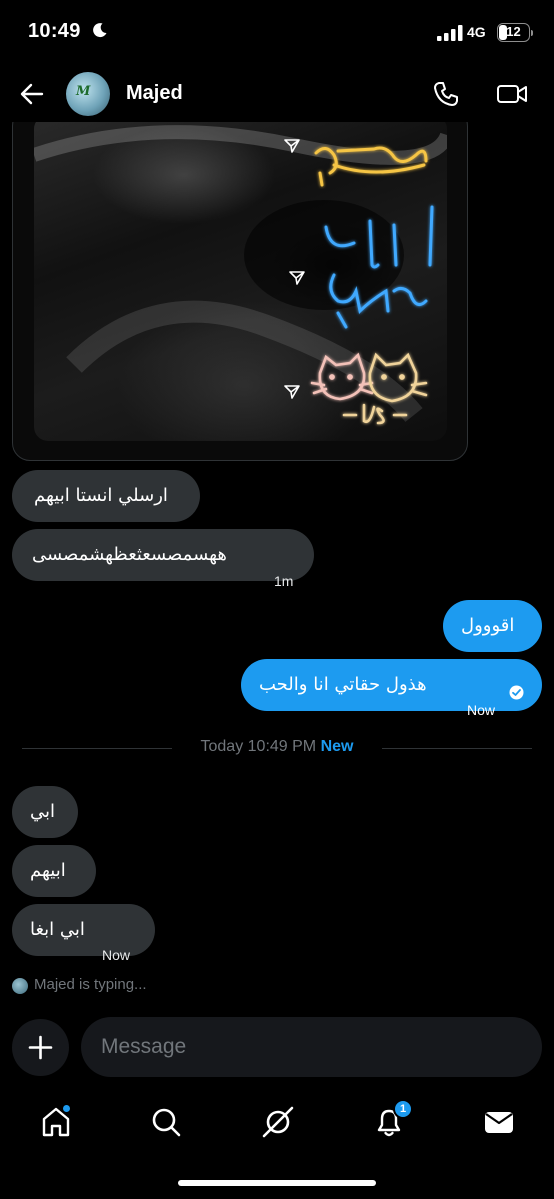  I want to click on nav-grok, so click(278, 1122).